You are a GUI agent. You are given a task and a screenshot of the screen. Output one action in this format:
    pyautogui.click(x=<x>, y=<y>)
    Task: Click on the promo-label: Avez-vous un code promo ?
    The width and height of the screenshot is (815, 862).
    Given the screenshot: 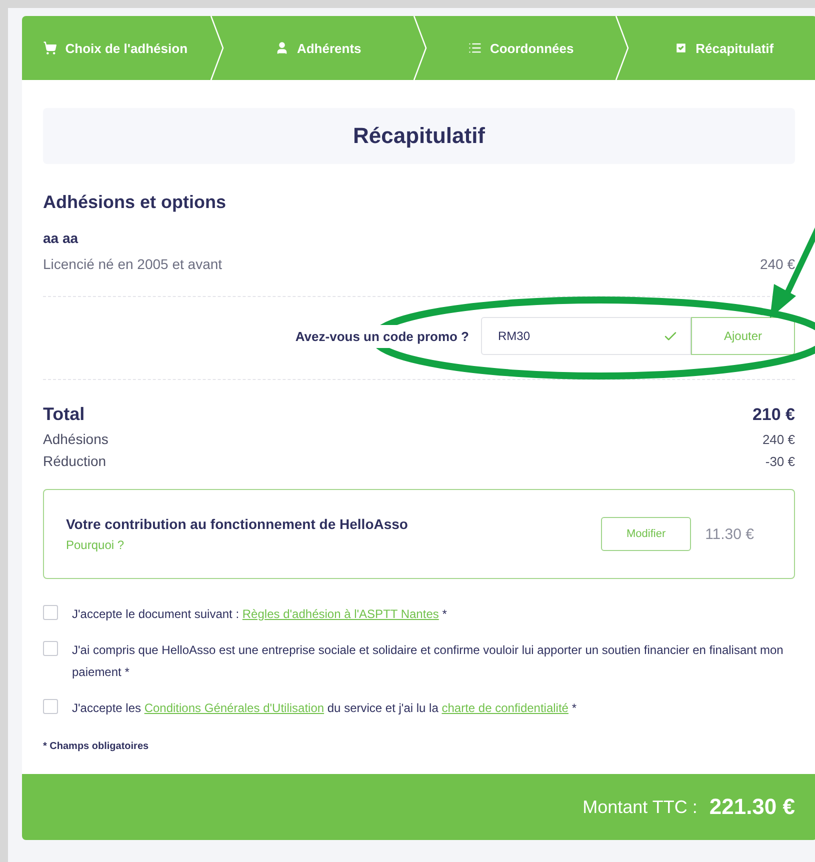 What is the action you would take?
    pyautogui.click(x=382, y=336)
    